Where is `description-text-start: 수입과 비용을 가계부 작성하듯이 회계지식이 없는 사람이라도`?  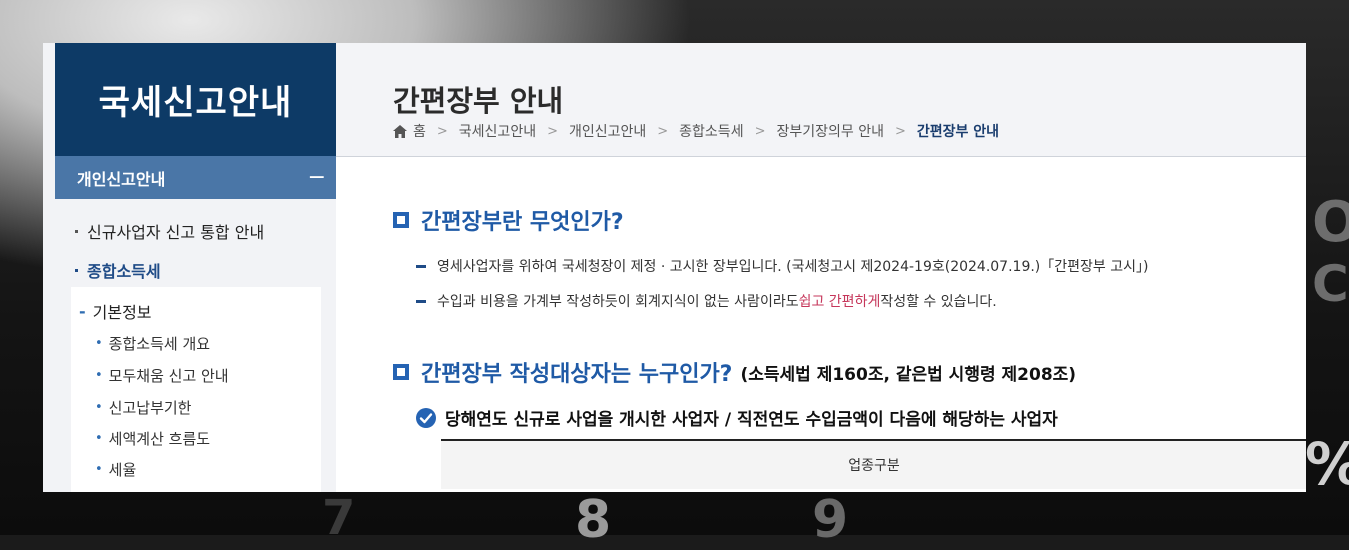 description-text-start: 수입과 비용을 가계부 작성하듯이 회계지식이 없는 사람이라도 is located at coordinates (618, 302).